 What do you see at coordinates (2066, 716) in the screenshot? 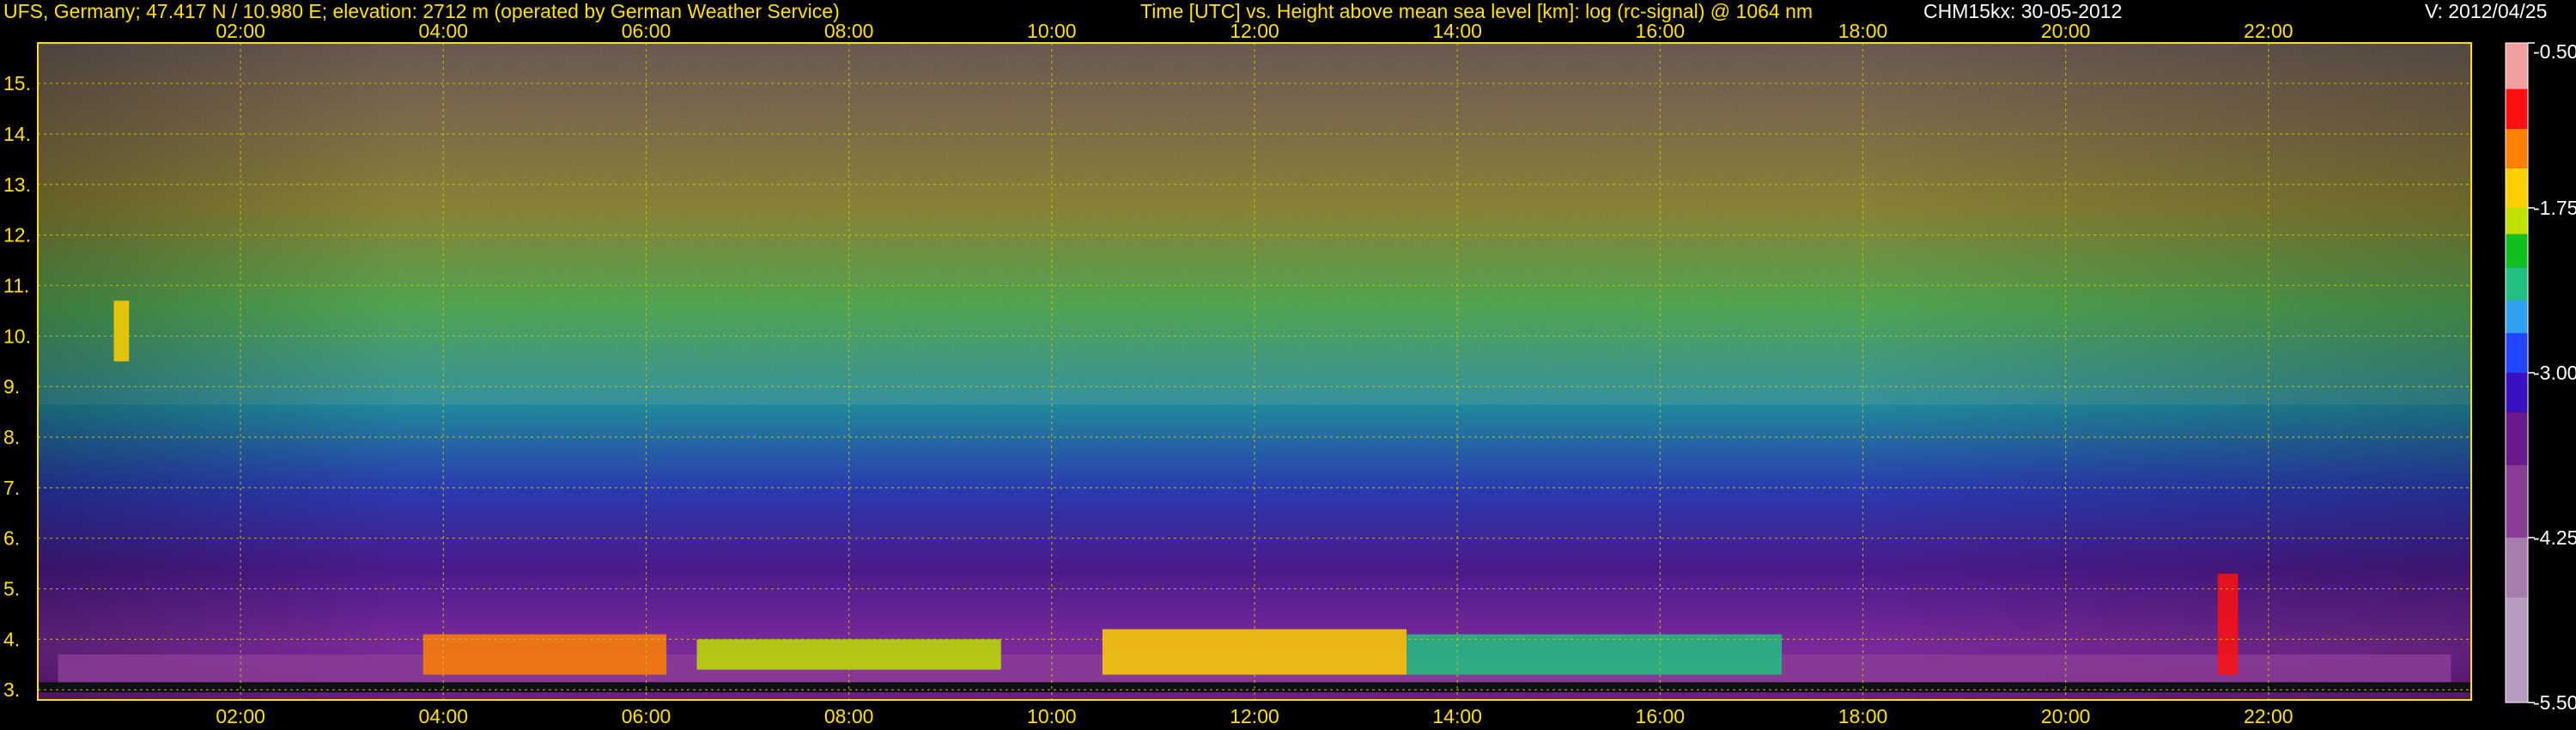
I see `x-tick-label-bottom: 20:00` at bounding box center [2066, 716].